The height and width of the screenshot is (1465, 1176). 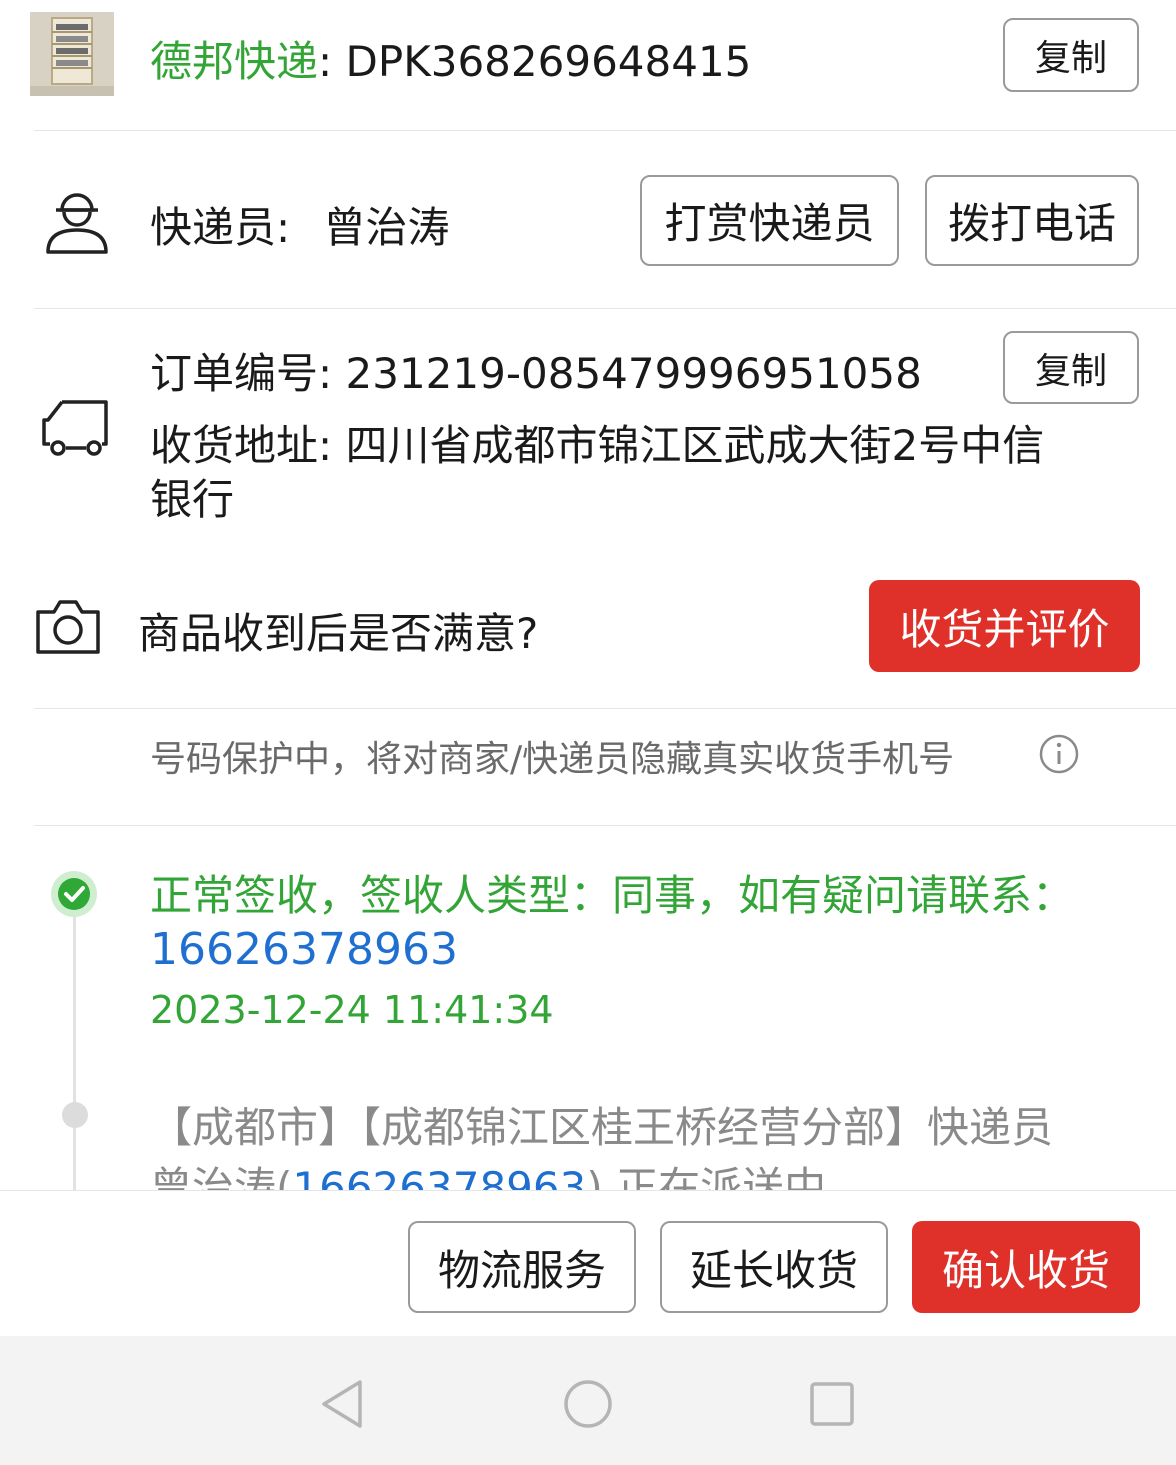 I want to click on tracking-number: DPK368269648415, so click(x=548, y=61).